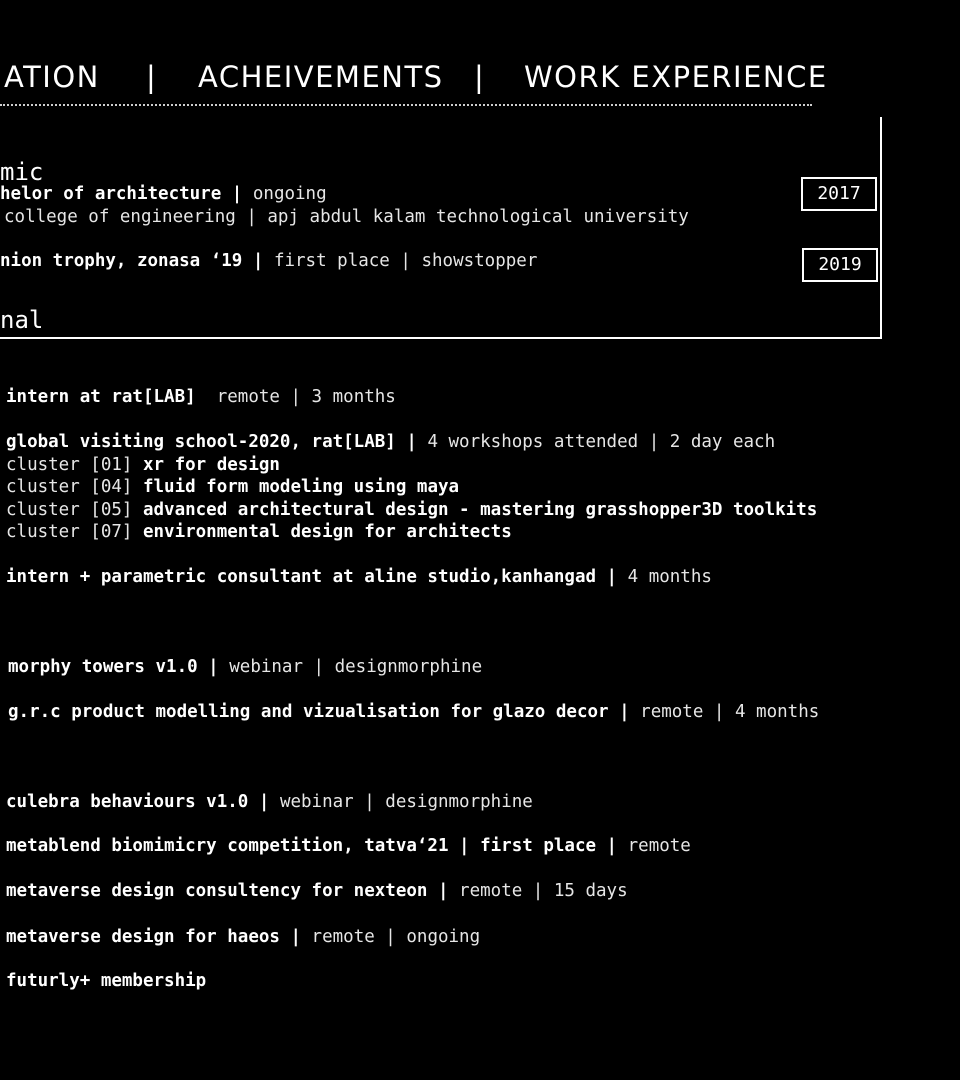  What do you see at coordinates (74, 532) in the screenshot?
I see `cluster-label: cluster [07]` at bounding box center [74, 532].